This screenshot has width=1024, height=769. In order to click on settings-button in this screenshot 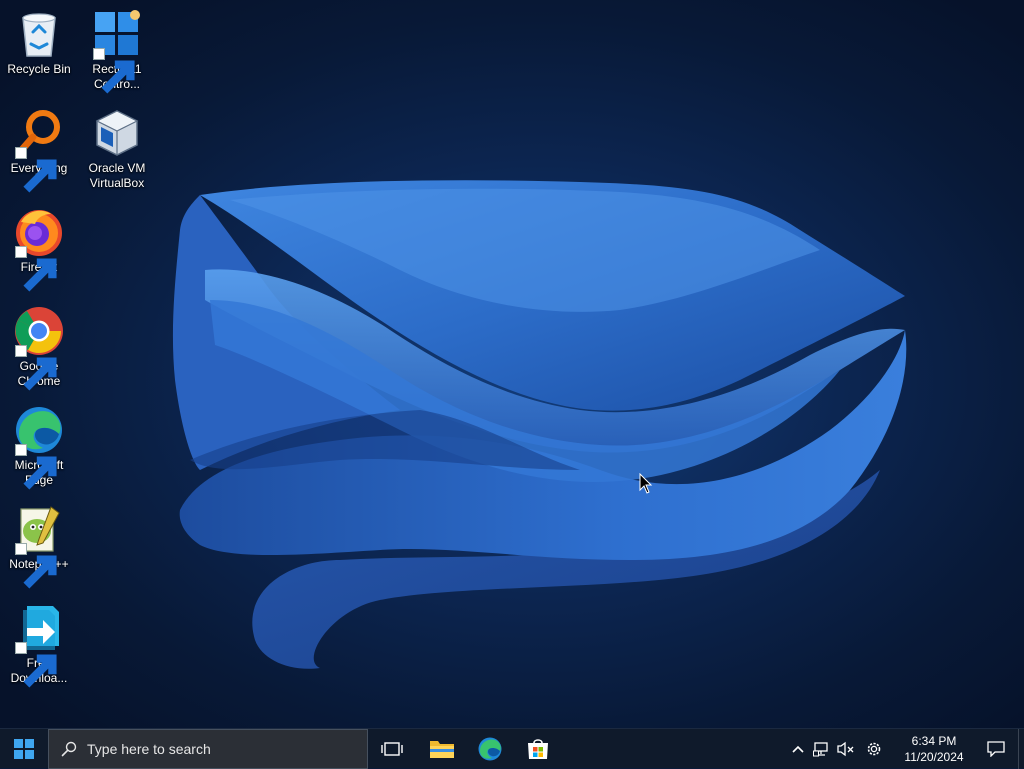, I will do `click(874, 749)`.